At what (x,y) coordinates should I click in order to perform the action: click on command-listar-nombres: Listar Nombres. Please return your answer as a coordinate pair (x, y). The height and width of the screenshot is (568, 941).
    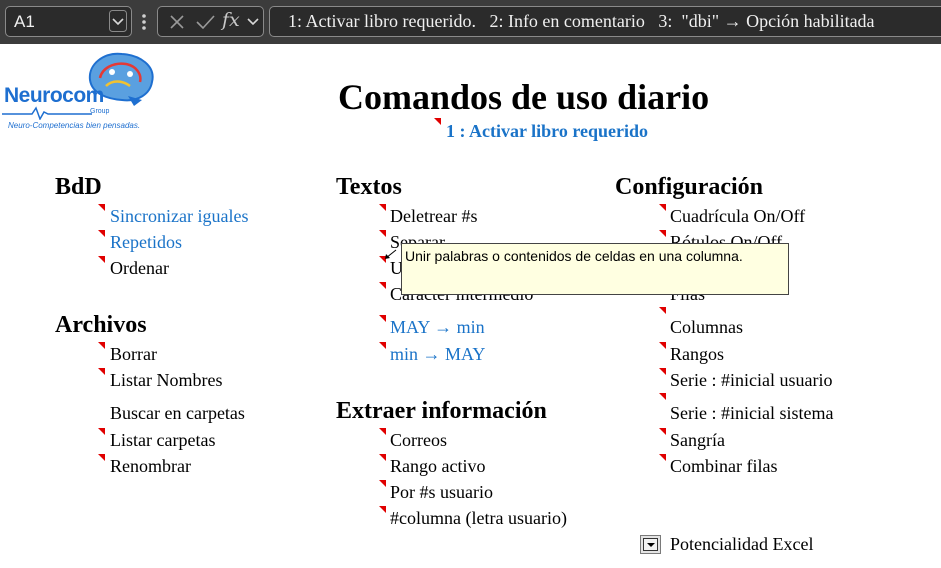
    Looking at the image, I should click on (166, 380).